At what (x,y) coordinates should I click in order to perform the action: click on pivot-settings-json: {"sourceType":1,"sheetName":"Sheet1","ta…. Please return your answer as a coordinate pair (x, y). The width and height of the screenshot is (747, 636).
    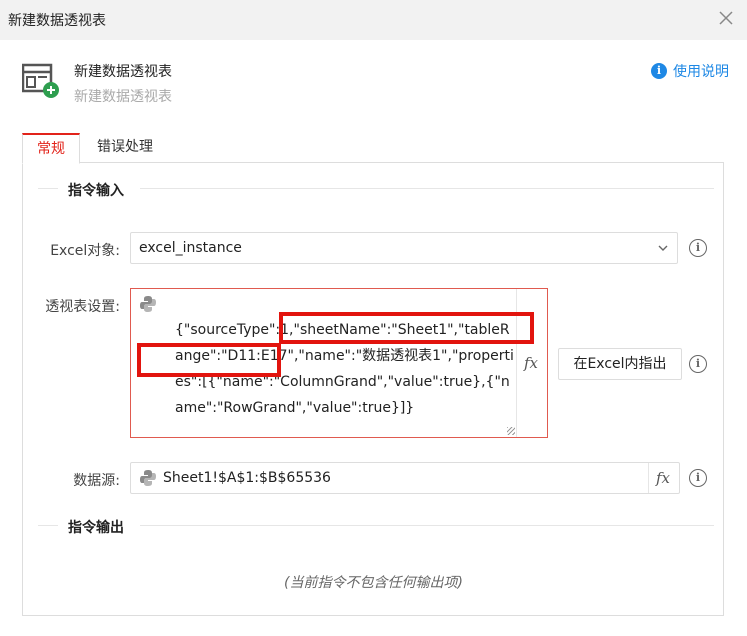
    Looking at the image, I should click on (344, 369).